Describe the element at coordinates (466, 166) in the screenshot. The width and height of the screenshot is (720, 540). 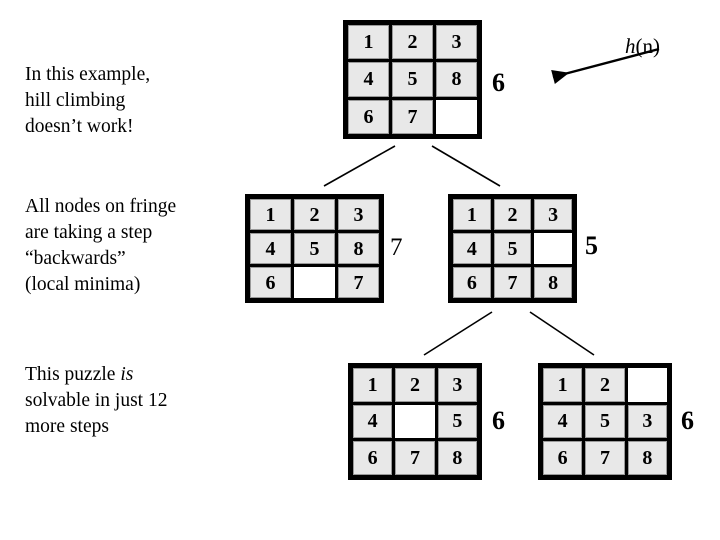
I see `edge-root-to-right` at that location.